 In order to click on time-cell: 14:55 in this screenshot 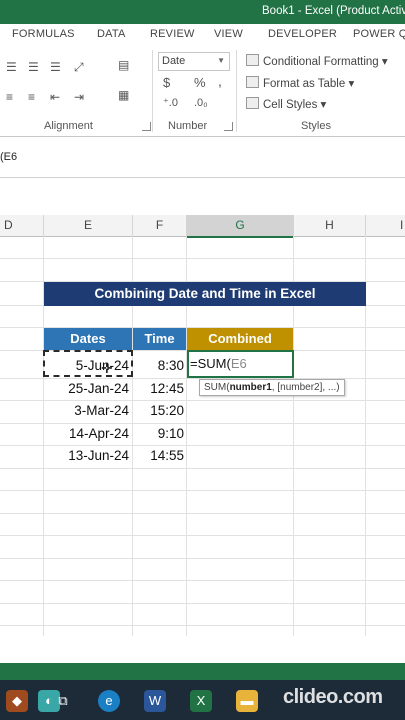, I will do `click(158, 456)`.